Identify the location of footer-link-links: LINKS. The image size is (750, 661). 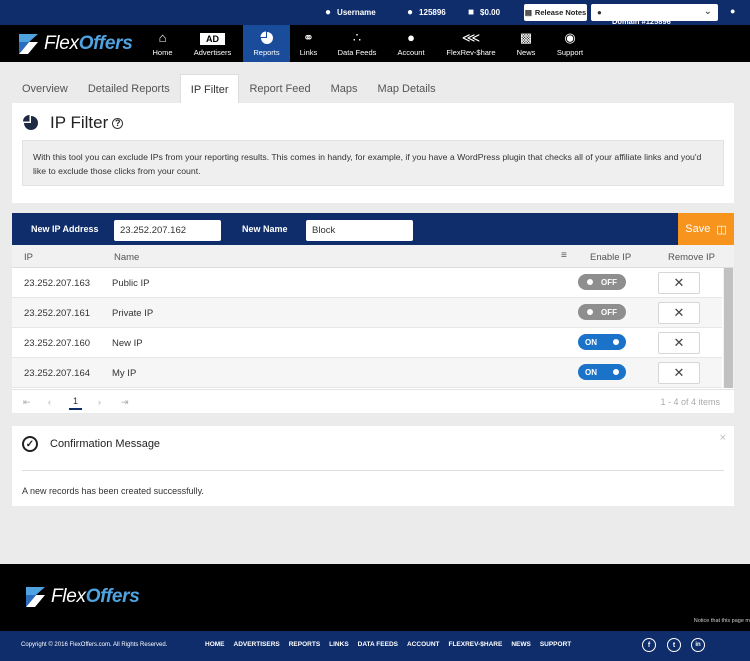
(339, 644).